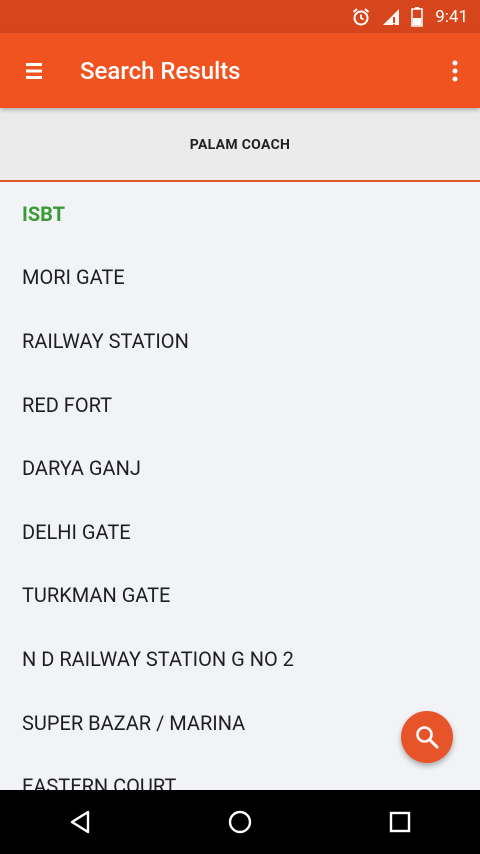 This screenshot has width=480, height=854. What do you see at coordinates (240, 468) in the screenshot?
I see `list-item: DARYA GANJ` at bounding box center [240, 468].